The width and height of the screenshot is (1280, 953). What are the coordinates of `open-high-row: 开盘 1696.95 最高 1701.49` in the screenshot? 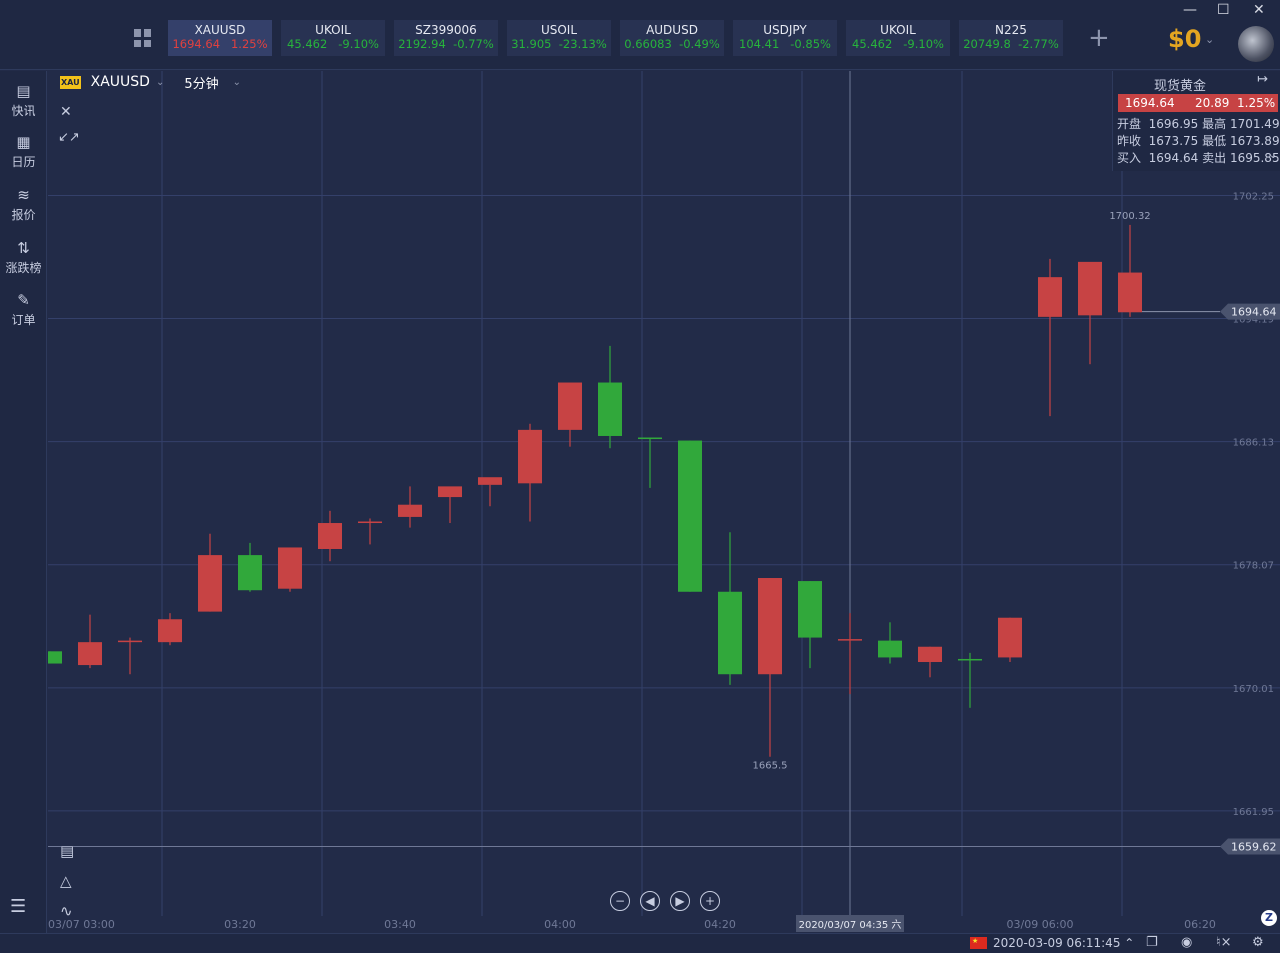 It's located at (1198, 124).